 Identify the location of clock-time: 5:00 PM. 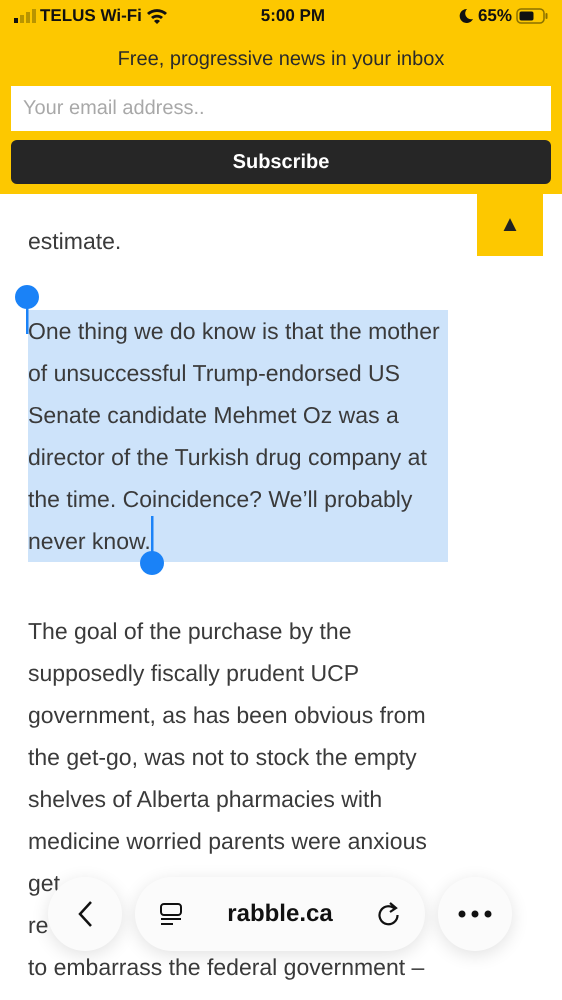
(293, 16).